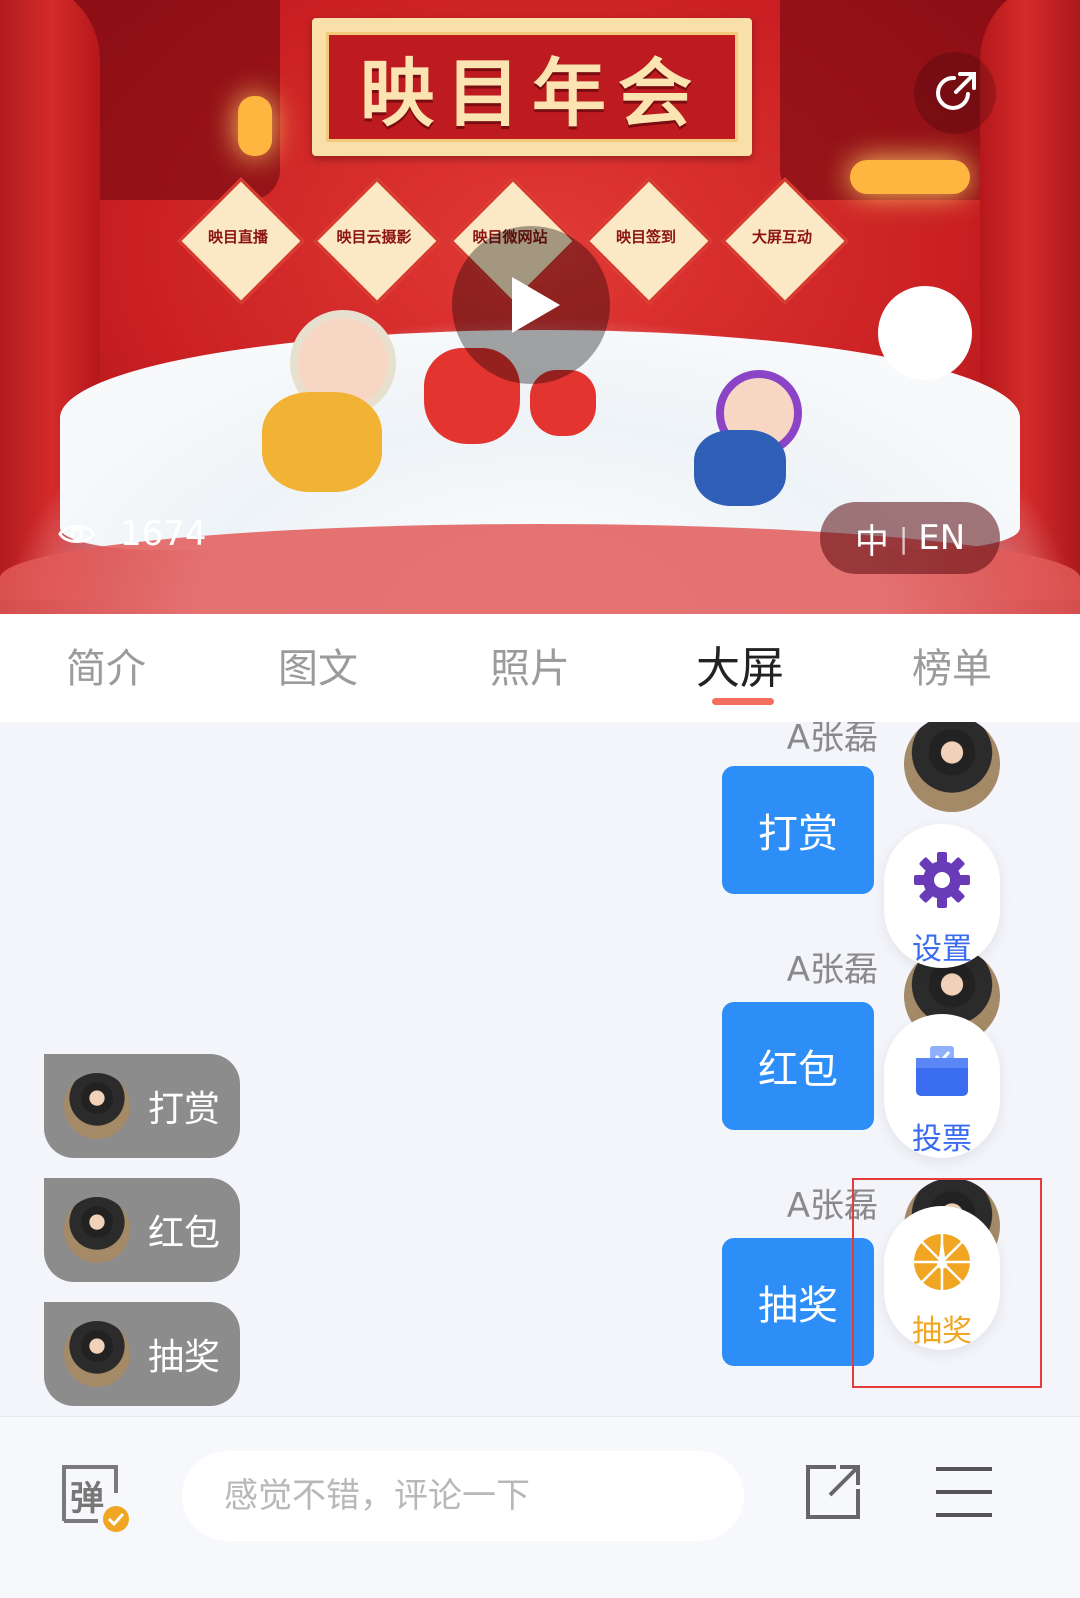  Describe the element at coordinates (374, 237) in the screenshot. I see `diamond-label: 映目云摄影` at that location.